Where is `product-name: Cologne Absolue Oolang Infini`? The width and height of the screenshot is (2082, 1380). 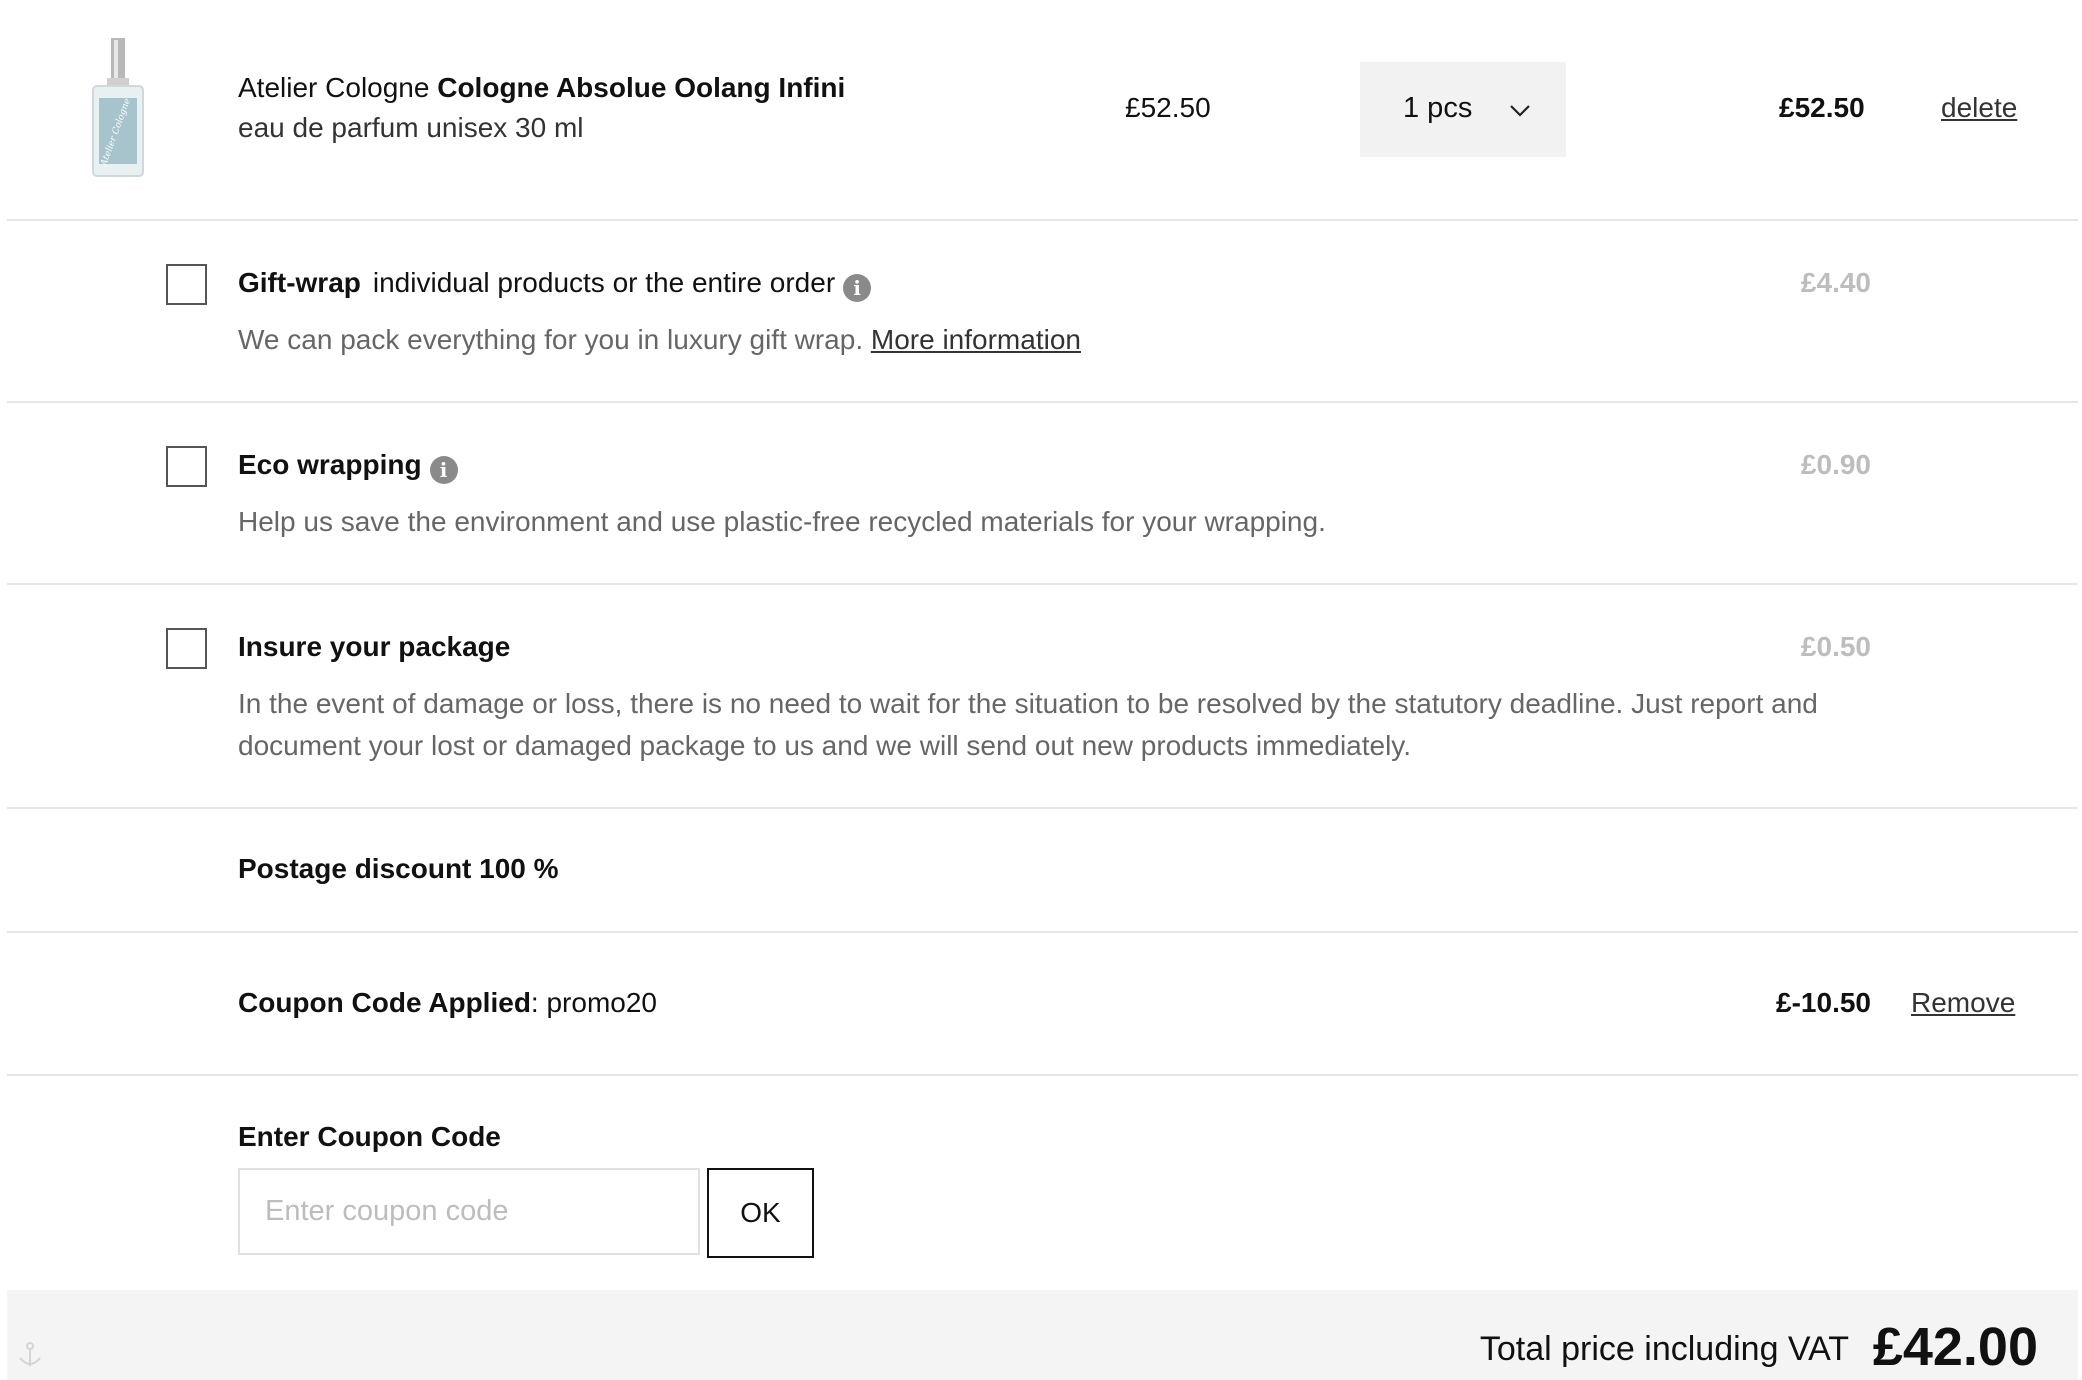
product-name: Cologne Absolue Oolang Infini is located at coordinates (641, 87).